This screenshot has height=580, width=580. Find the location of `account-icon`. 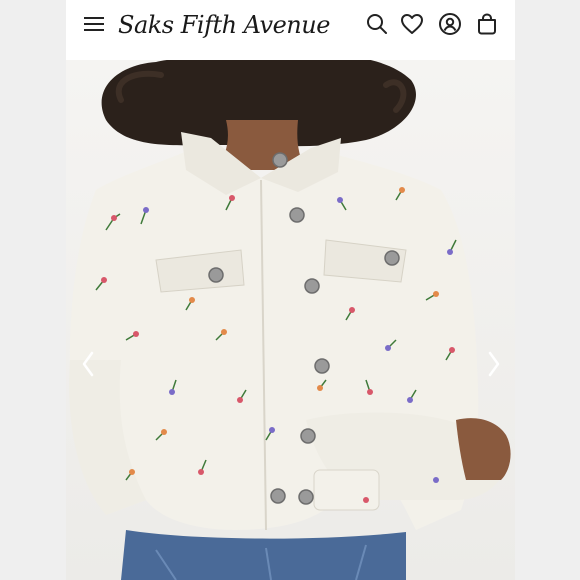

account-icon is located at coordinates (450, 24).